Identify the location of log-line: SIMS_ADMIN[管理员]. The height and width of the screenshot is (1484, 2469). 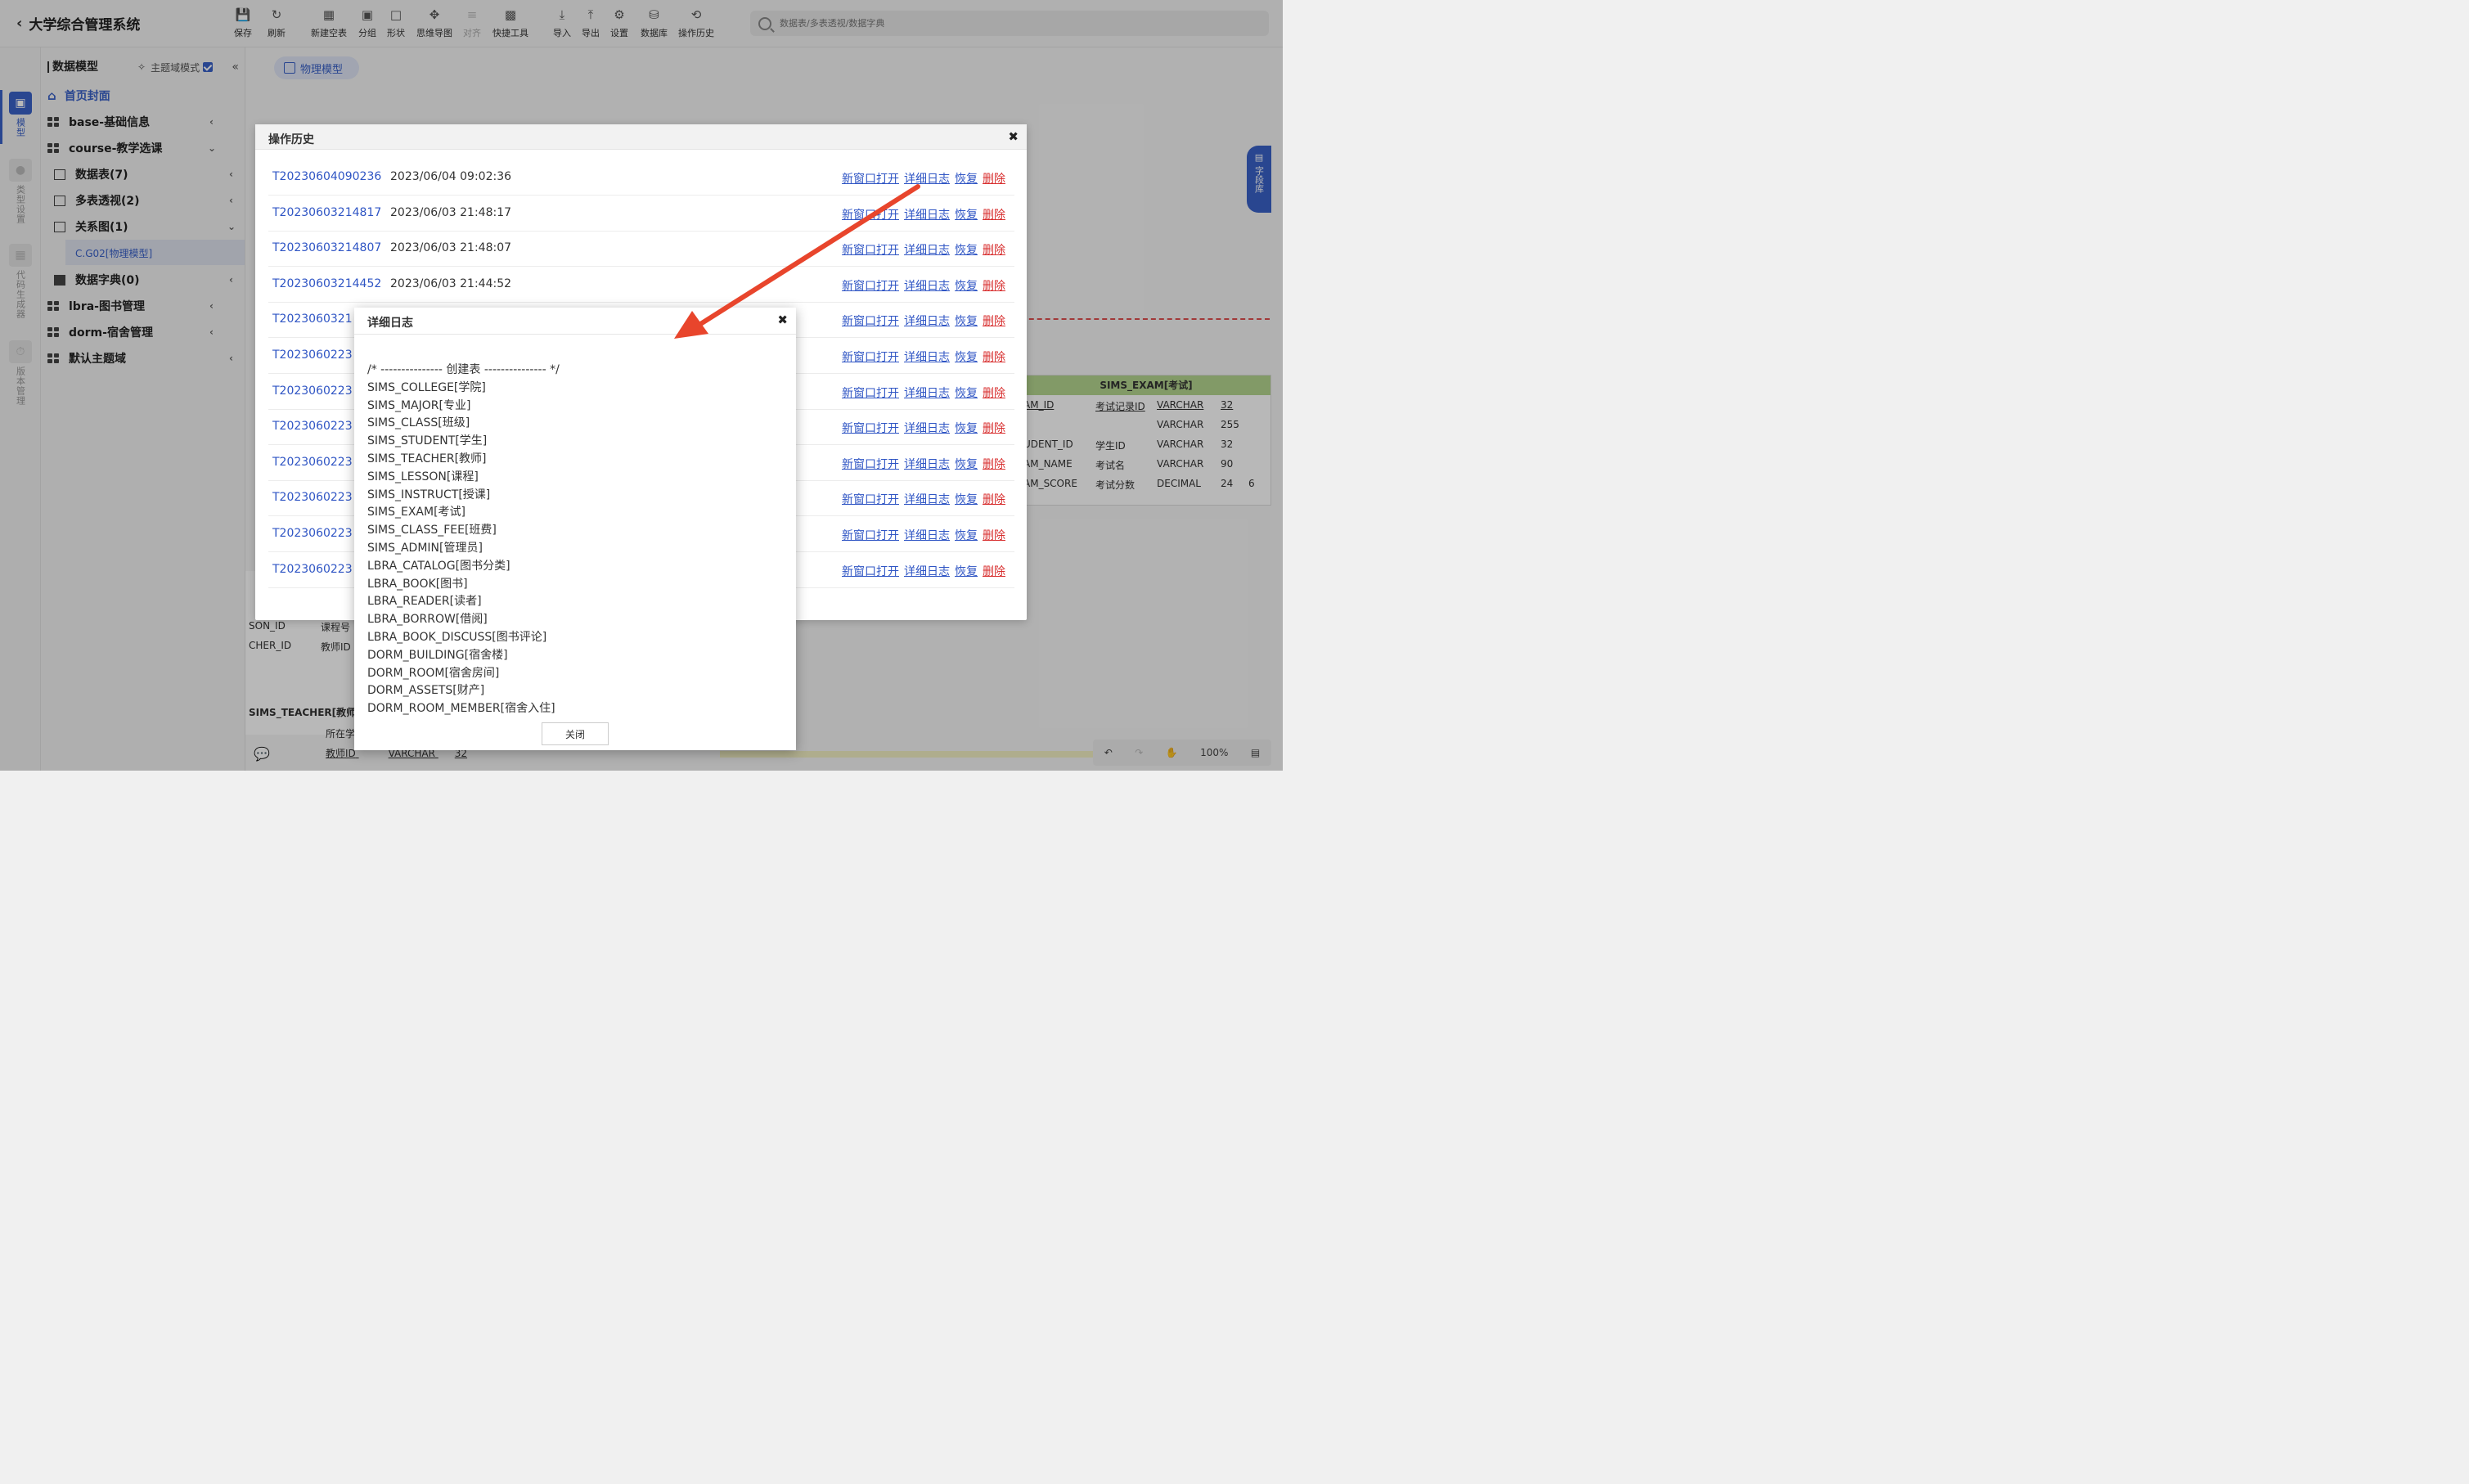
(425, 548).